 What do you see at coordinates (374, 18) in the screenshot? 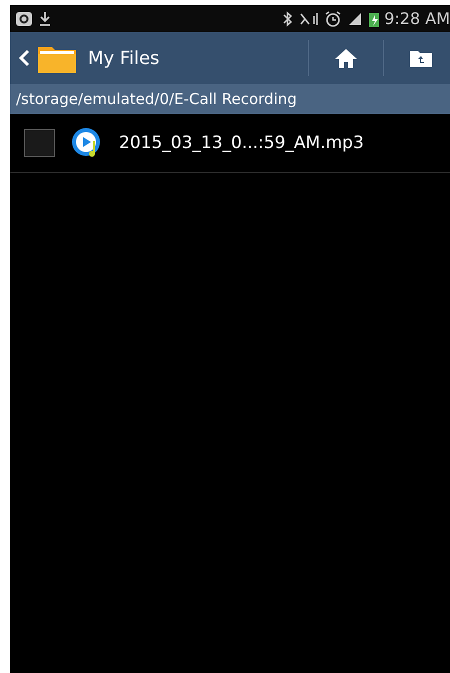
I see `battery-icon` at bounding box center [374, 18].